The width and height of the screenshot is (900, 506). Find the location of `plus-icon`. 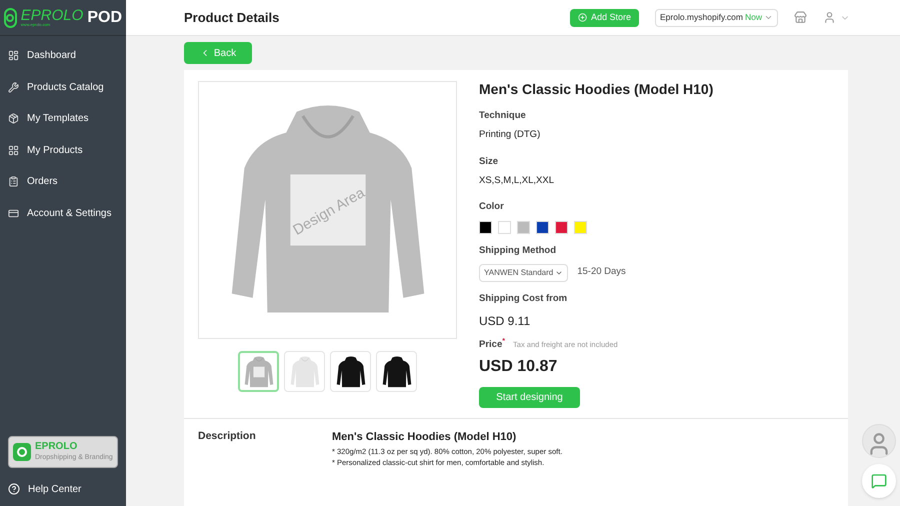

plus-icon is located at coordinates (582, 17).